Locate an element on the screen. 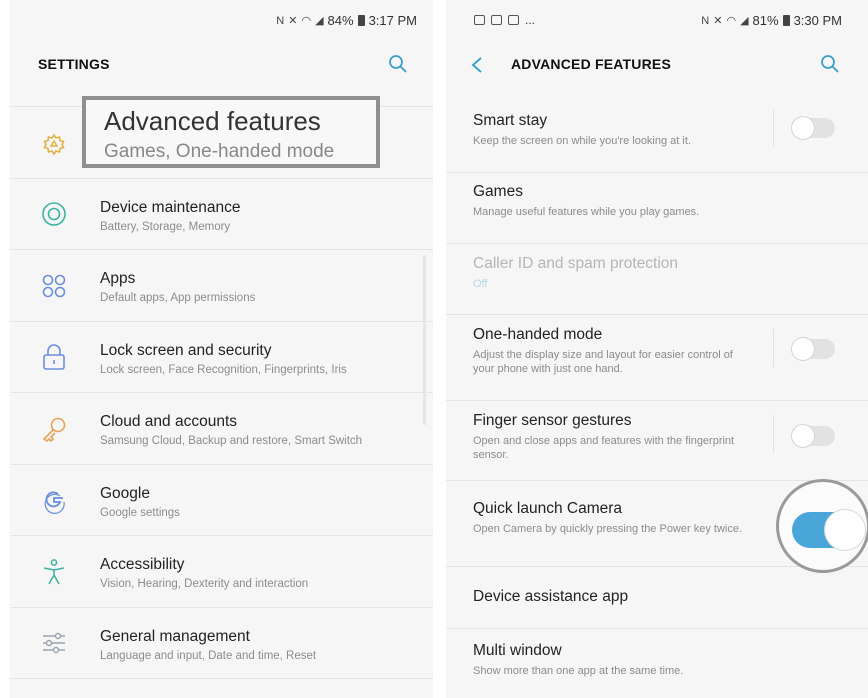 The image size is (868, 698). item-subtitle: Default apps, App permissions is located at coordinates (178, 298).